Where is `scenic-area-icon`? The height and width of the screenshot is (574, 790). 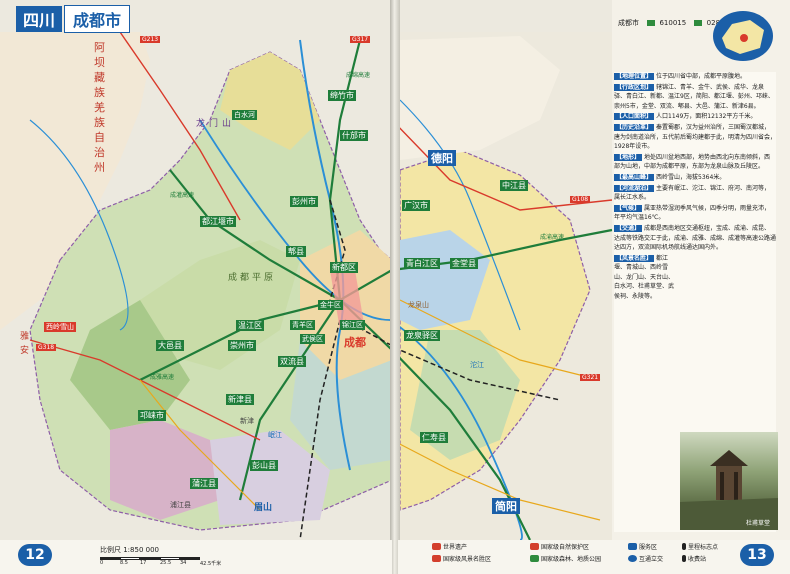
scenic-area-icon is located at coordinates (436, 558).